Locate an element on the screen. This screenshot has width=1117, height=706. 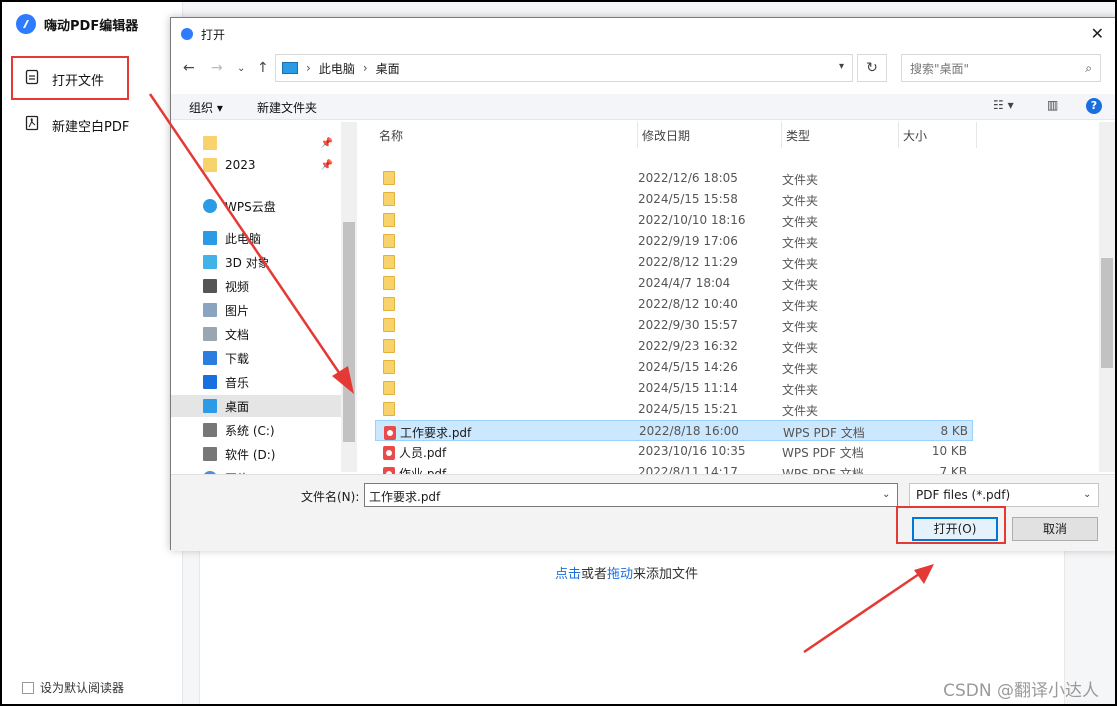
refresh-button: ↻ is located at coordinates (872, 68).